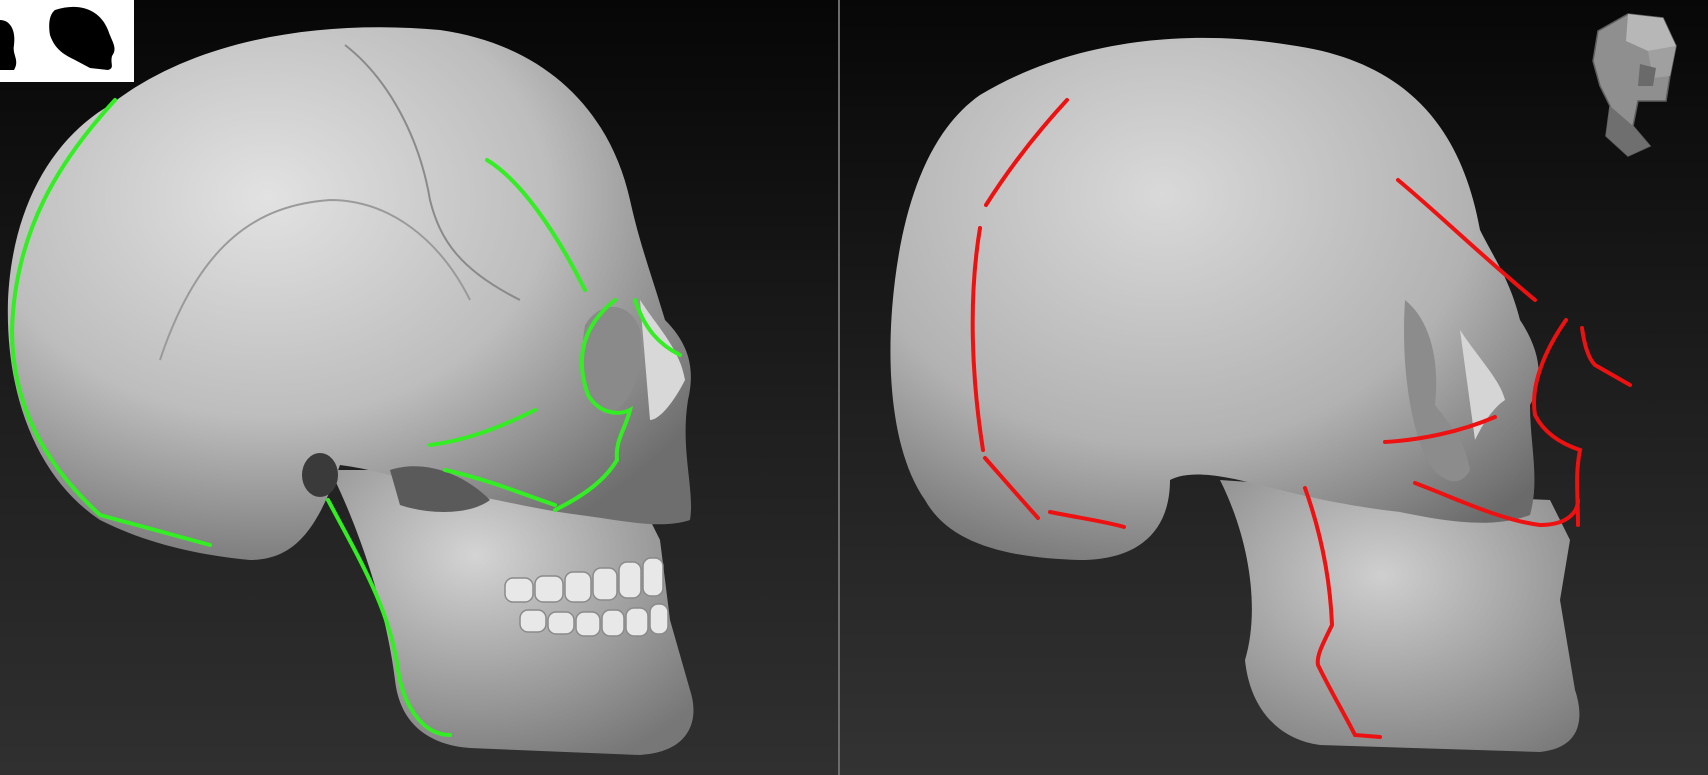  Describe the element at coordinates (1557, 422) in the screenshot. I see `guide-orbit` at that location.